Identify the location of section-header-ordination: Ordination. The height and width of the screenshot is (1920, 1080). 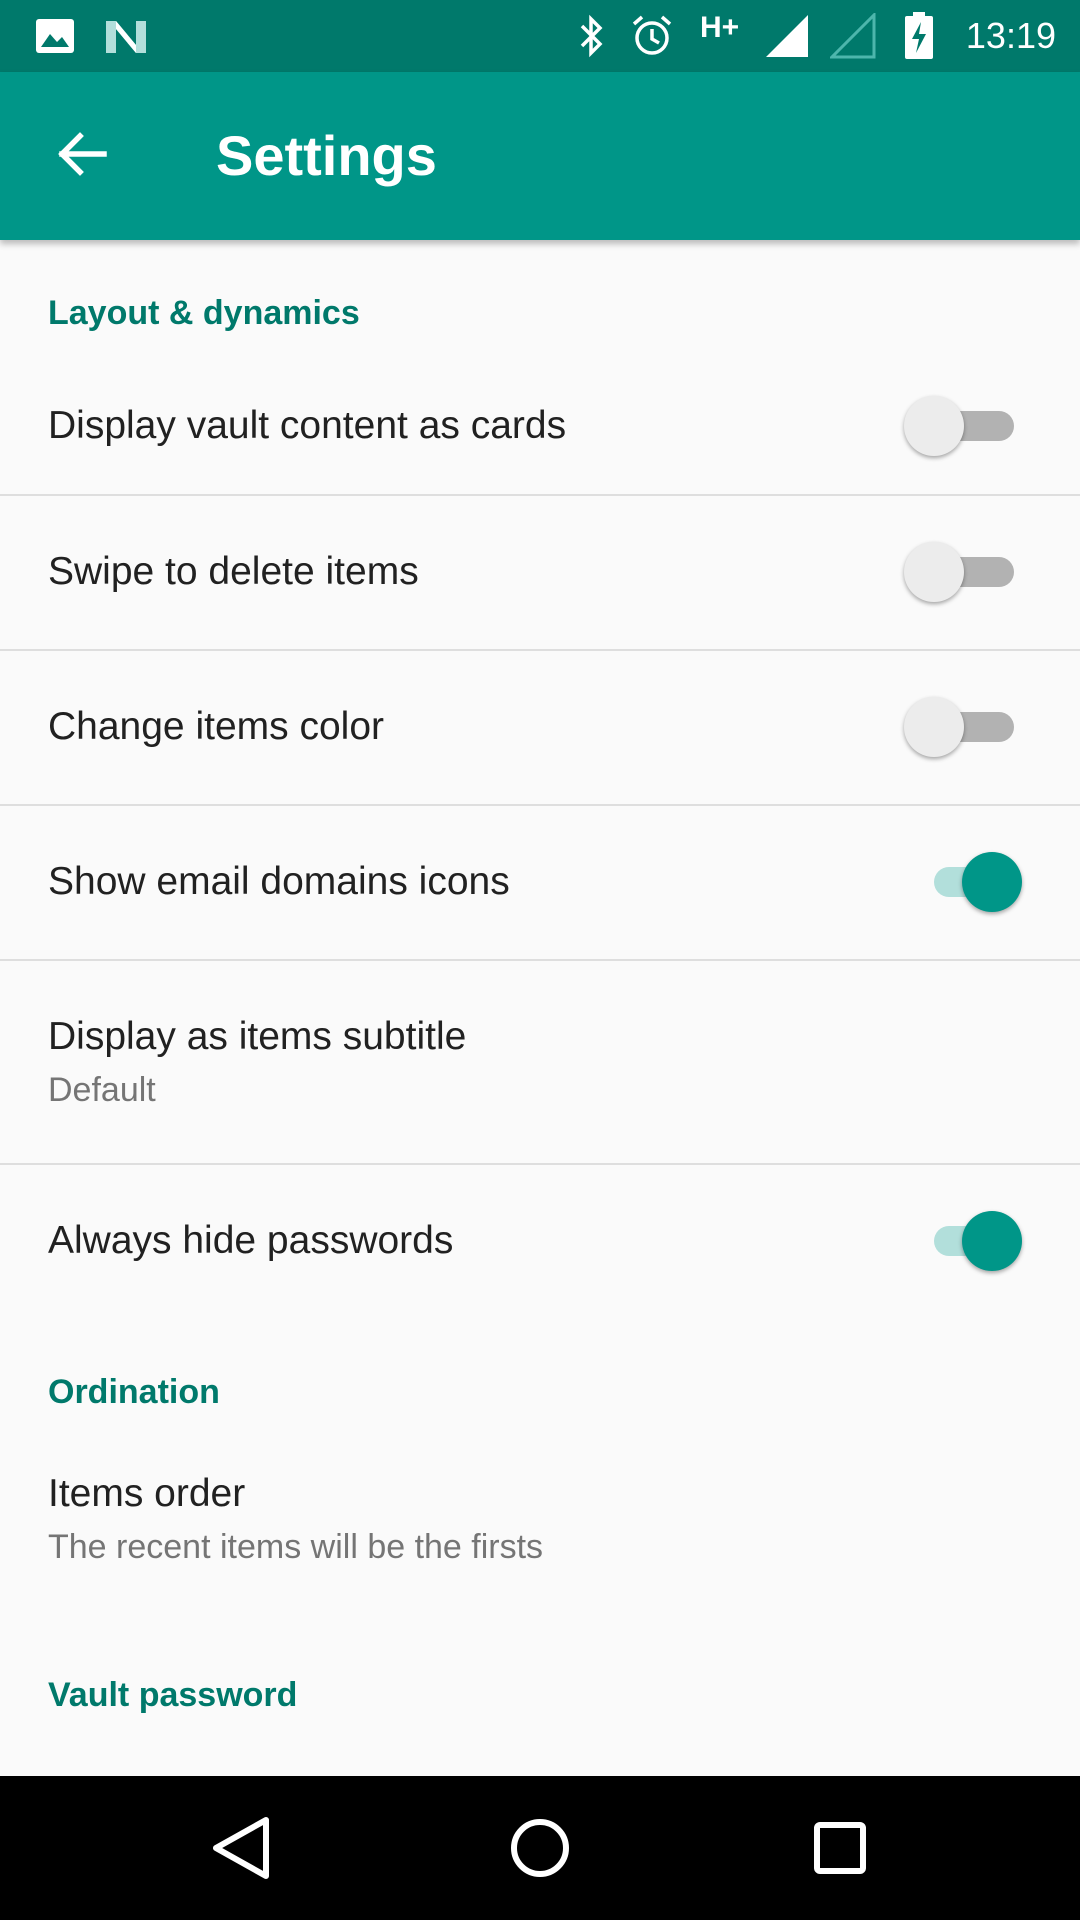
(134, 1392).